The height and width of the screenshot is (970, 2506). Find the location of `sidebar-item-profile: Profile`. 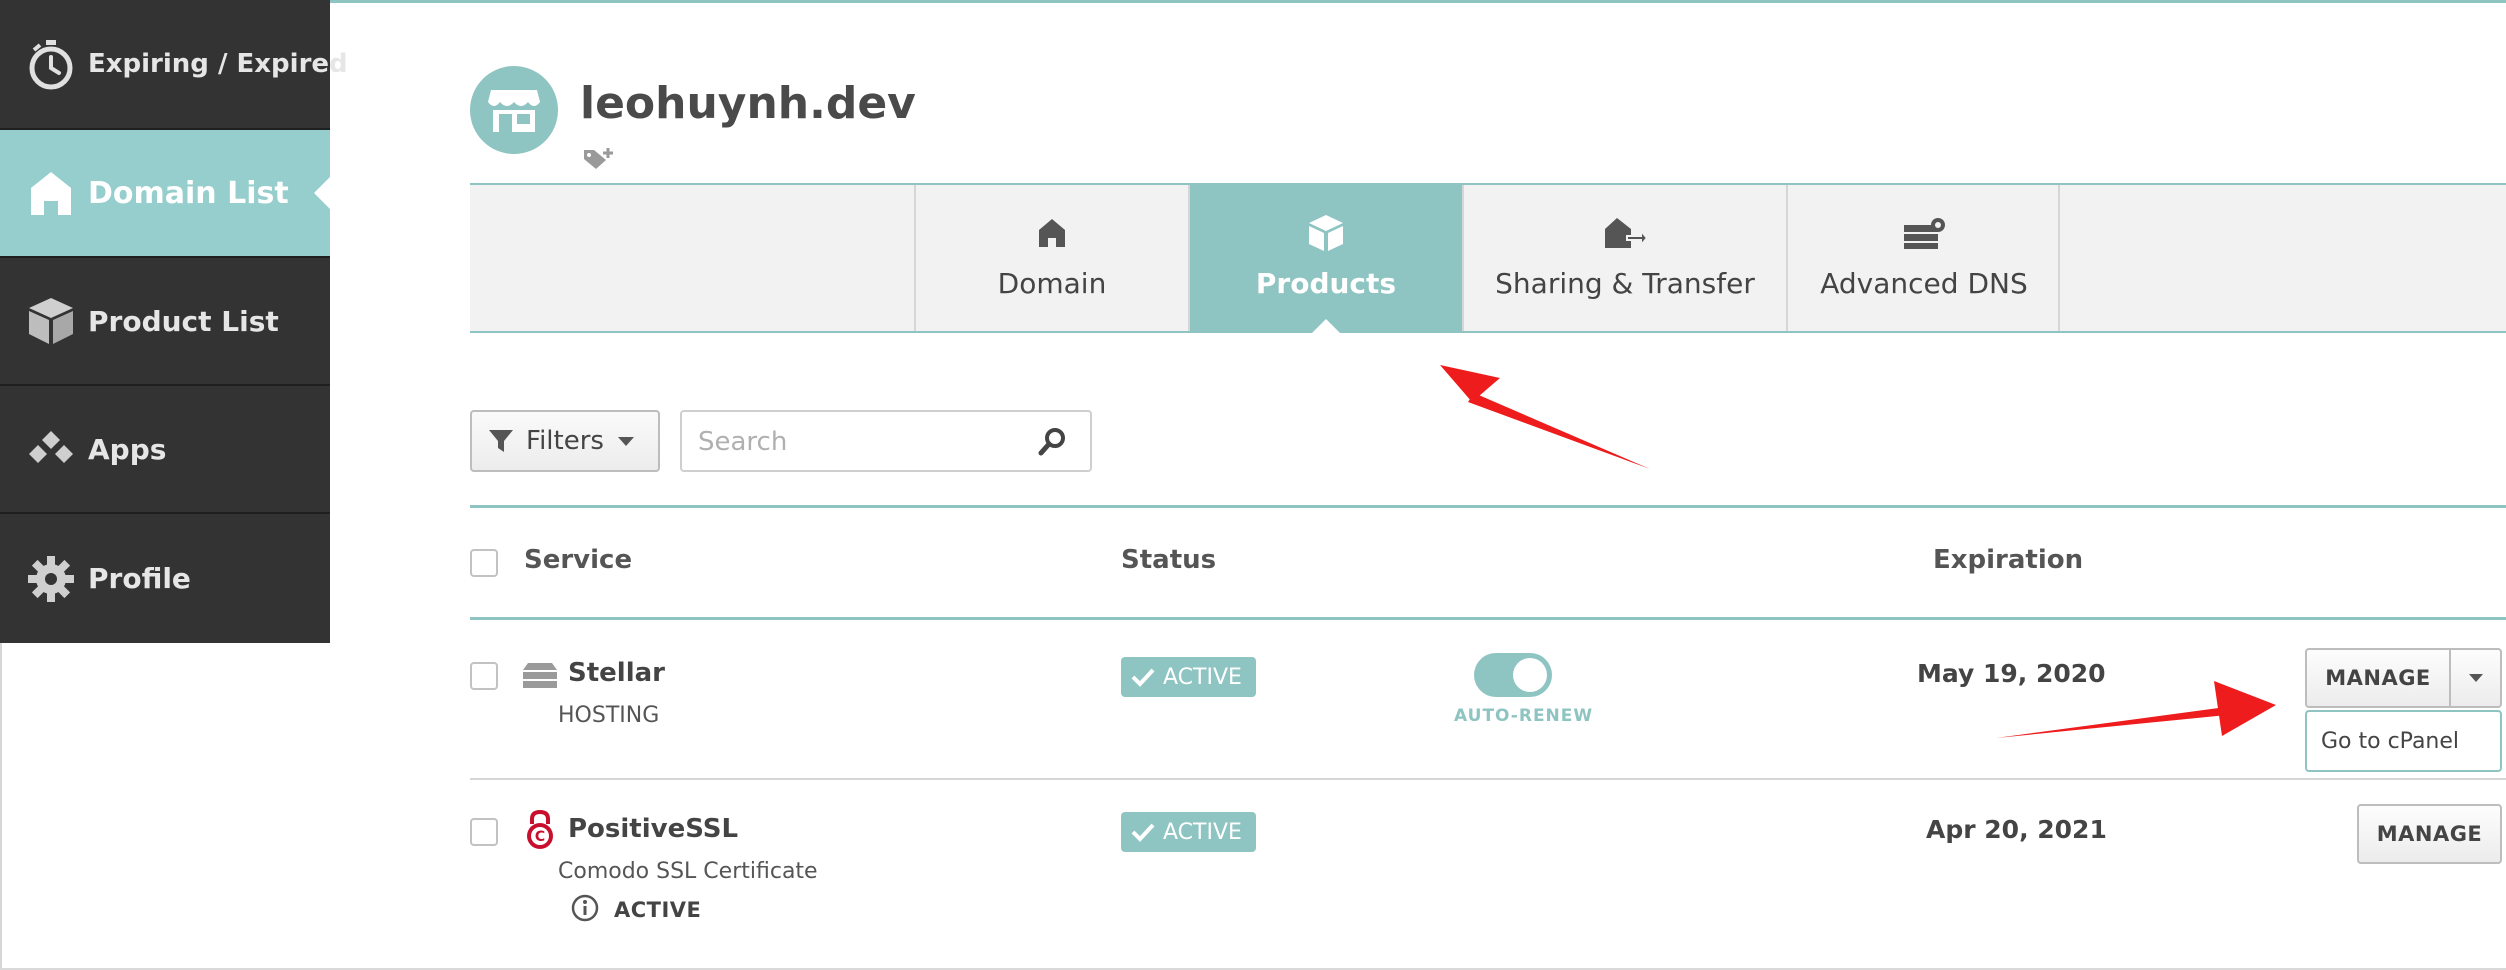

sidebar-item-profile: Profile is located at coordinates (165, 578).